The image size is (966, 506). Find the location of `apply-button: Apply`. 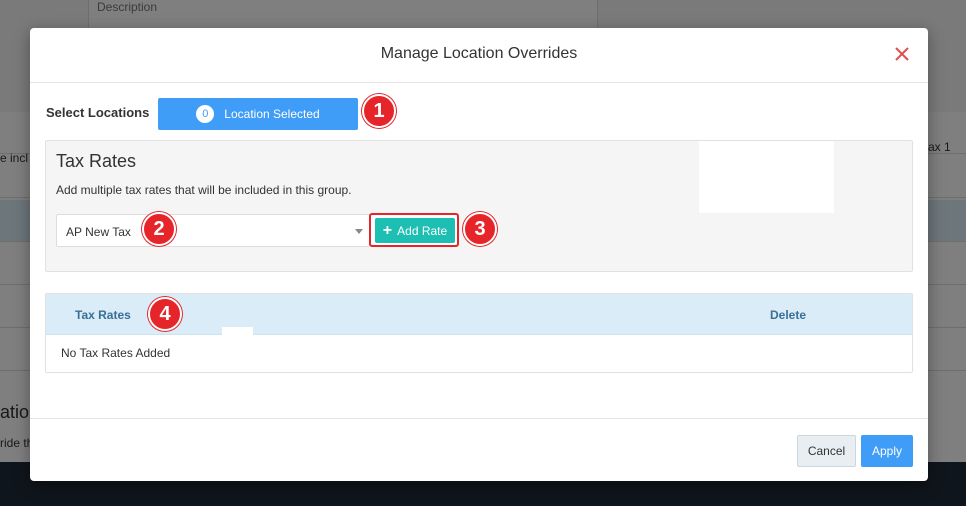

apply-button: Apply is located at coordinates (887, 451).